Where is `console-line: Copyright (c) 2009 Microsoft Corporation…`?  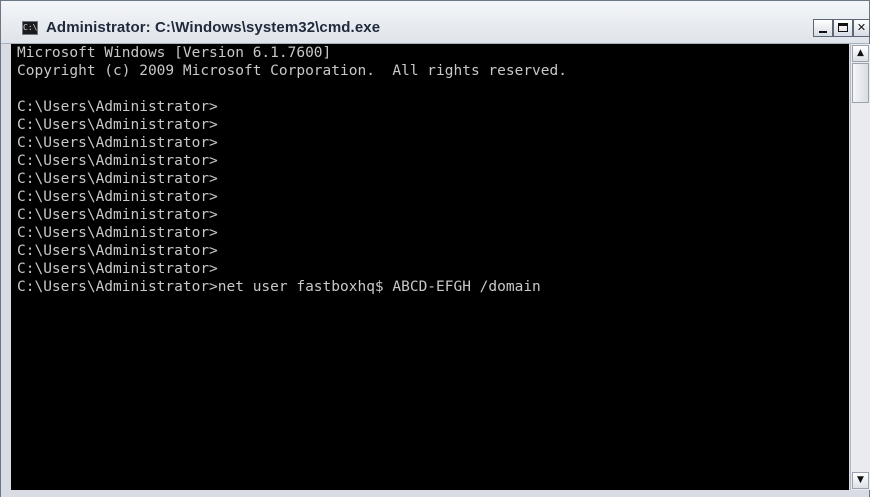 console-line: Copyright (c) 2009 Microsoft Corporation… is located at coordinates (292, 71).